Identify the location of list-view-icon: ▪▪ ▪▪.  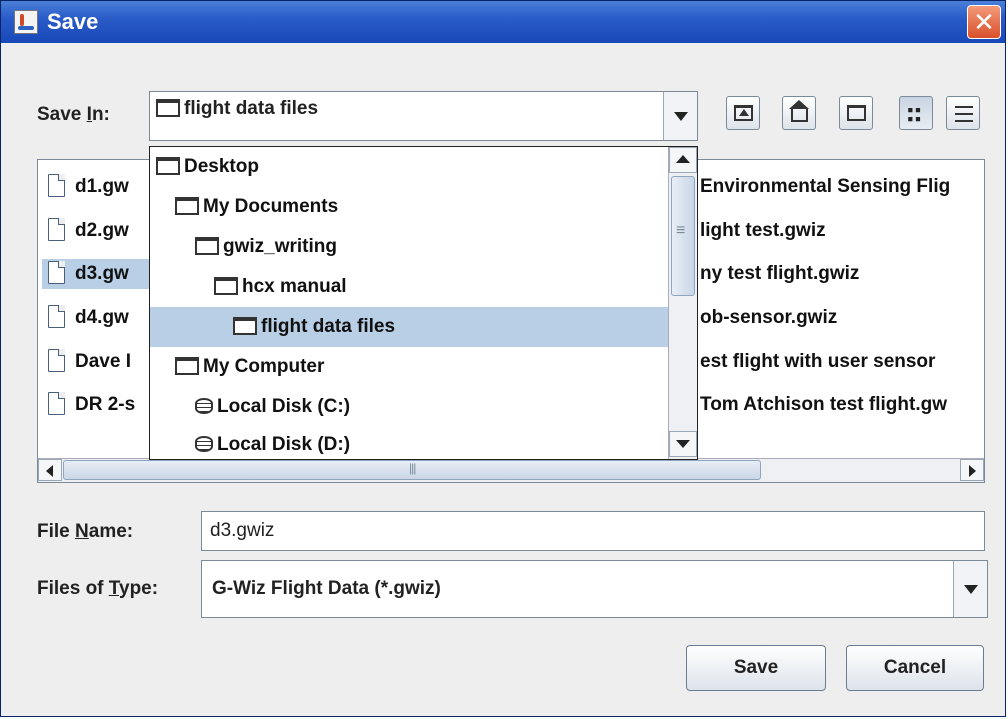
(915, 114).